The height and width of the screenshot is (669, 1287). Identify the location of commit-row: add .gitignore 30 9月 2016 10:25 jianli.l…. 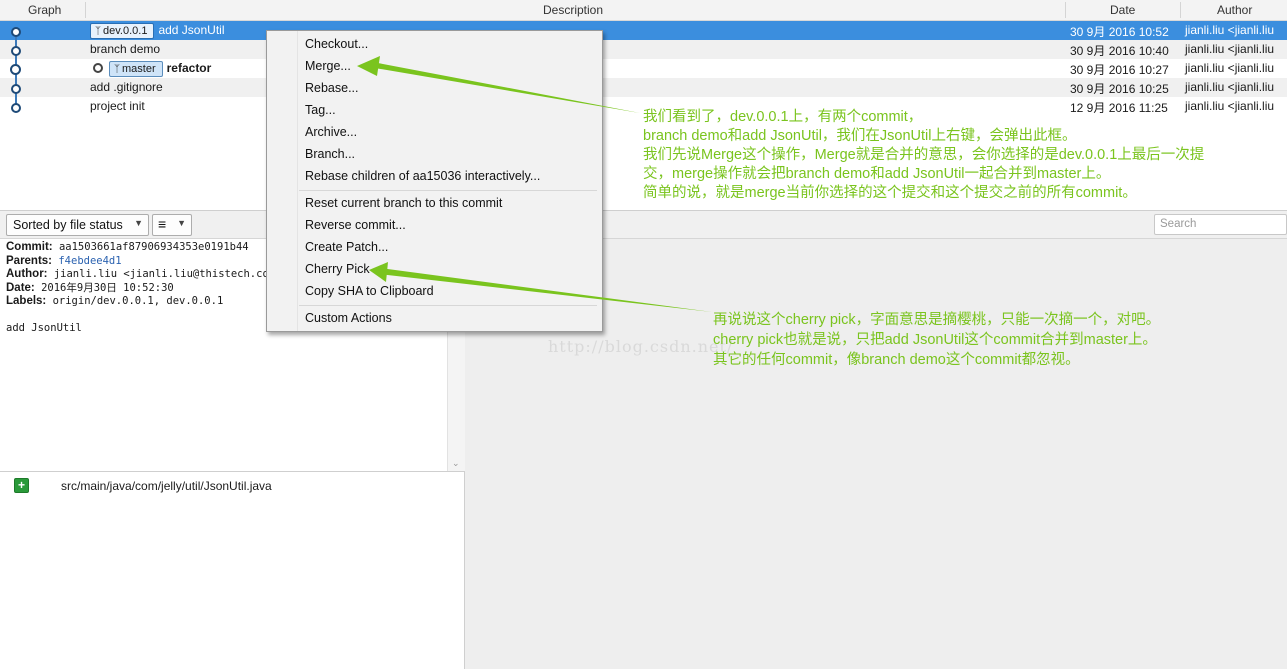
(643, 87).